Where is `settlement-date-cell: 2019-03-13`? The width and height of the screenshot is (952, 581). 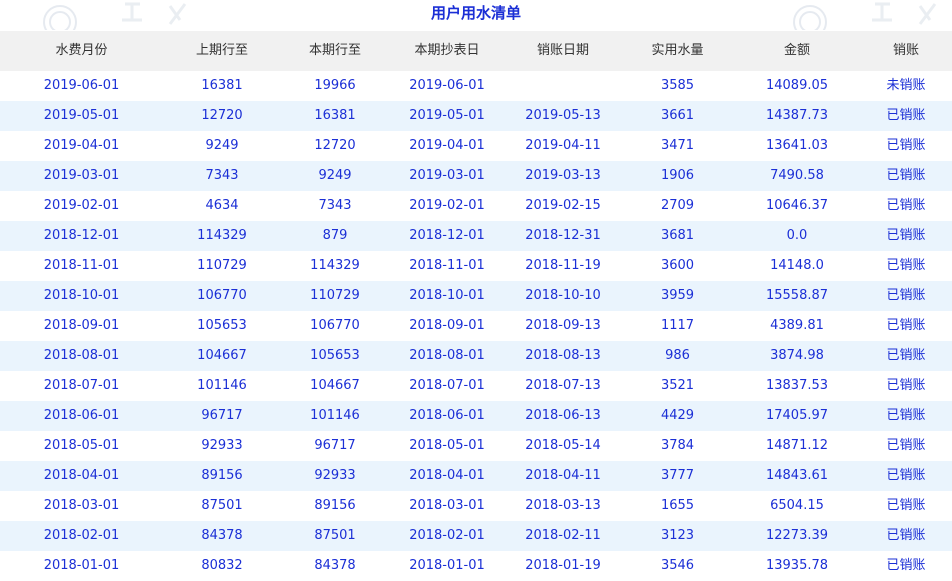
settlement-date-cell: 2019-03-13 is located at coordinates (563, 175).